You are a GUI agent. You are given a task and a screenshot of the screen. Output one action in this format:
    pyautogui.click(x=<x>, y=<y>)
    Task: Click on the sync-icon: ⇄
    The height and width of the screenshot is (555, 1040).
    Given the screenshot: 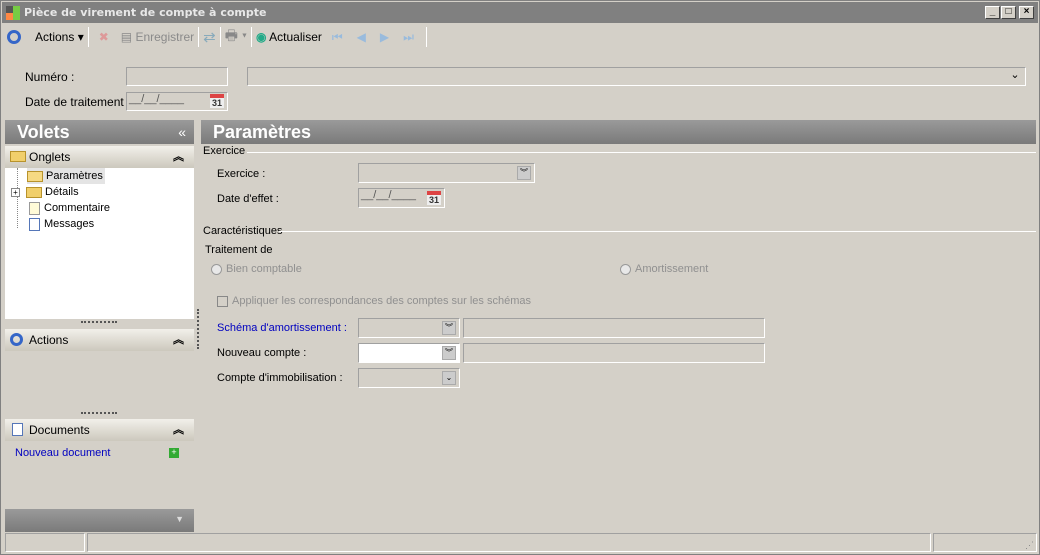 What is the action you would take?
    pyautogui.click(x=209, y=37)
    